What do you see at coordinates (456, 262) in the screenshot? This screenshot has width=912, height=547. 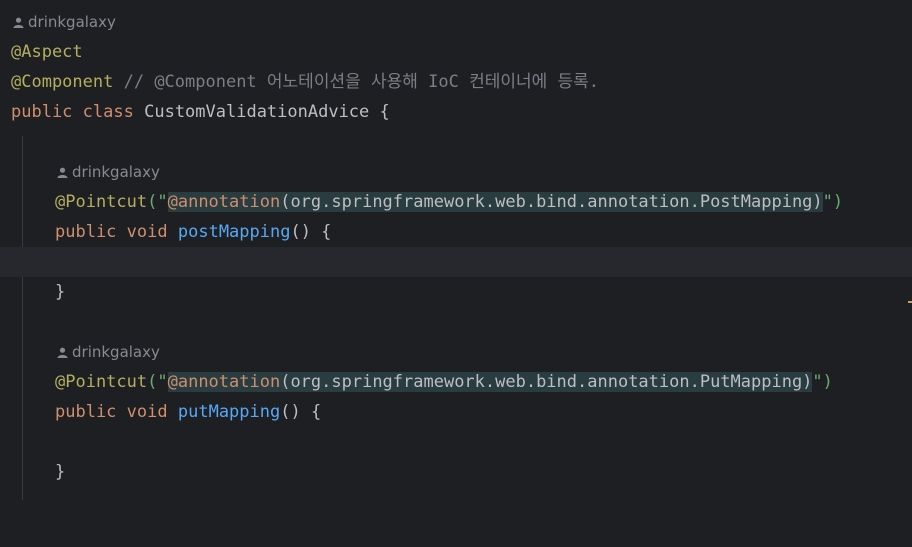 I see `current-line-highlight` at bounding box center [456, 262].